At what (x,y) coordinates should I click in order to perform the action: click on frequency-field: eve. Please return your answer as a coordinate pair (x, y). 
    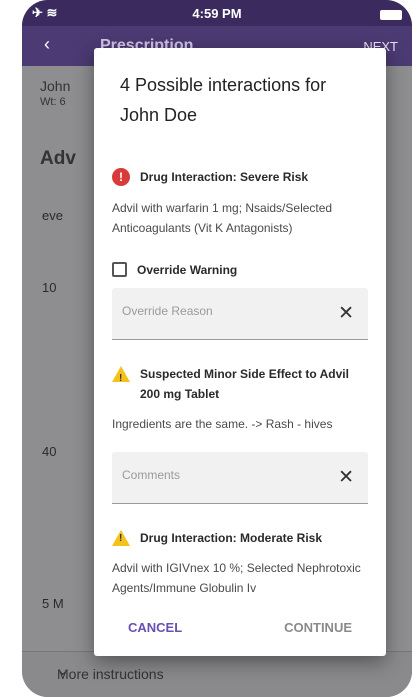
    Looking at the image, I should click on (52, 215).